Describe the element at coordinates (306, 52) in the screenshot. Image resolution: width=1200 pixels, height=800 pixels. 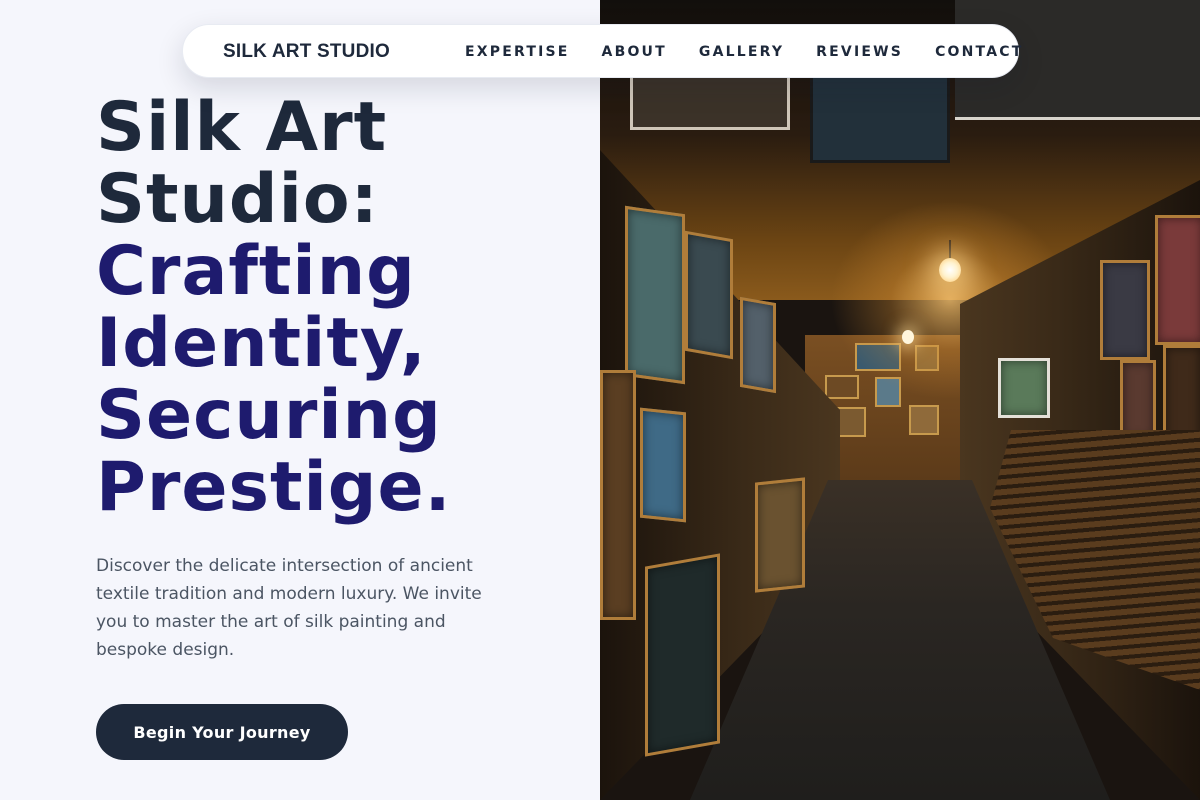
I see `brand-logo: SILK ART STUDIO` at that location.